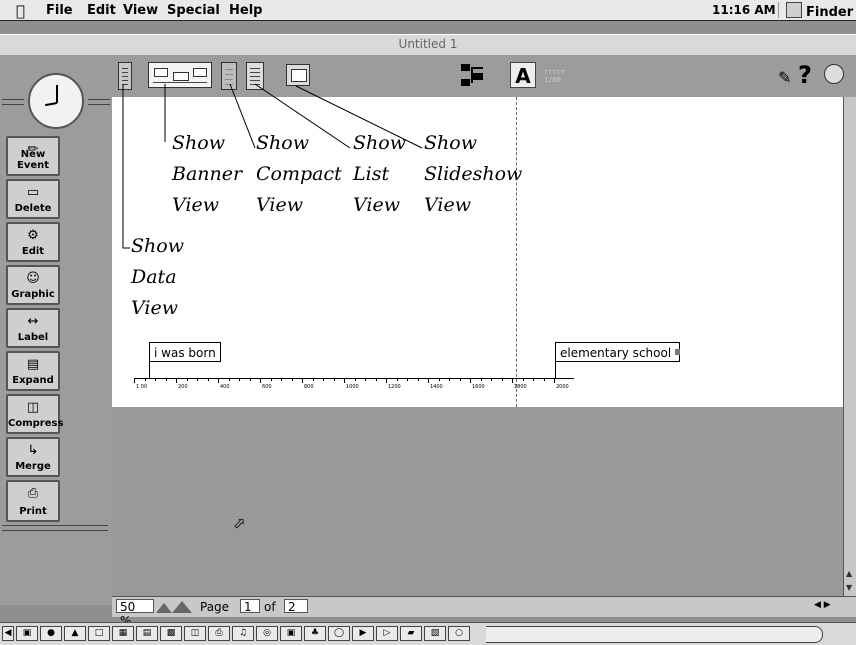  I want to click on application-name: Finder, so click(830, 12).